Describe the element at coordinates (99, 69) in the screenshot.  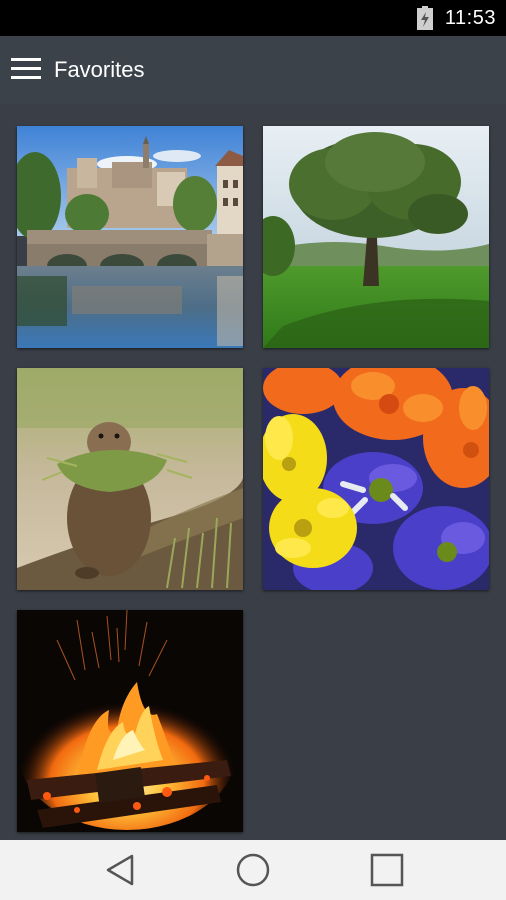
I see `page-title: Favorites` at that location.